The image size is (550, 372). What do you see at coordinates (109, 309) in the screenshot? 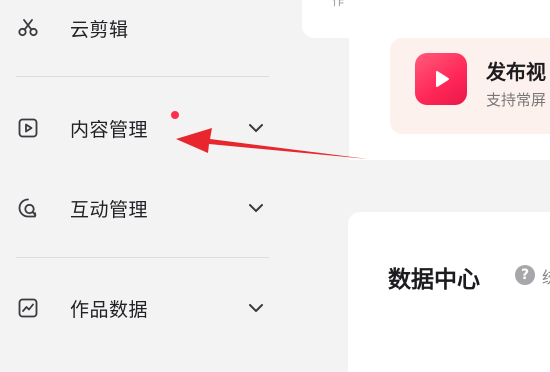
I see `sidebar-item-label: 作品数据` at bounding box center [109, 309].